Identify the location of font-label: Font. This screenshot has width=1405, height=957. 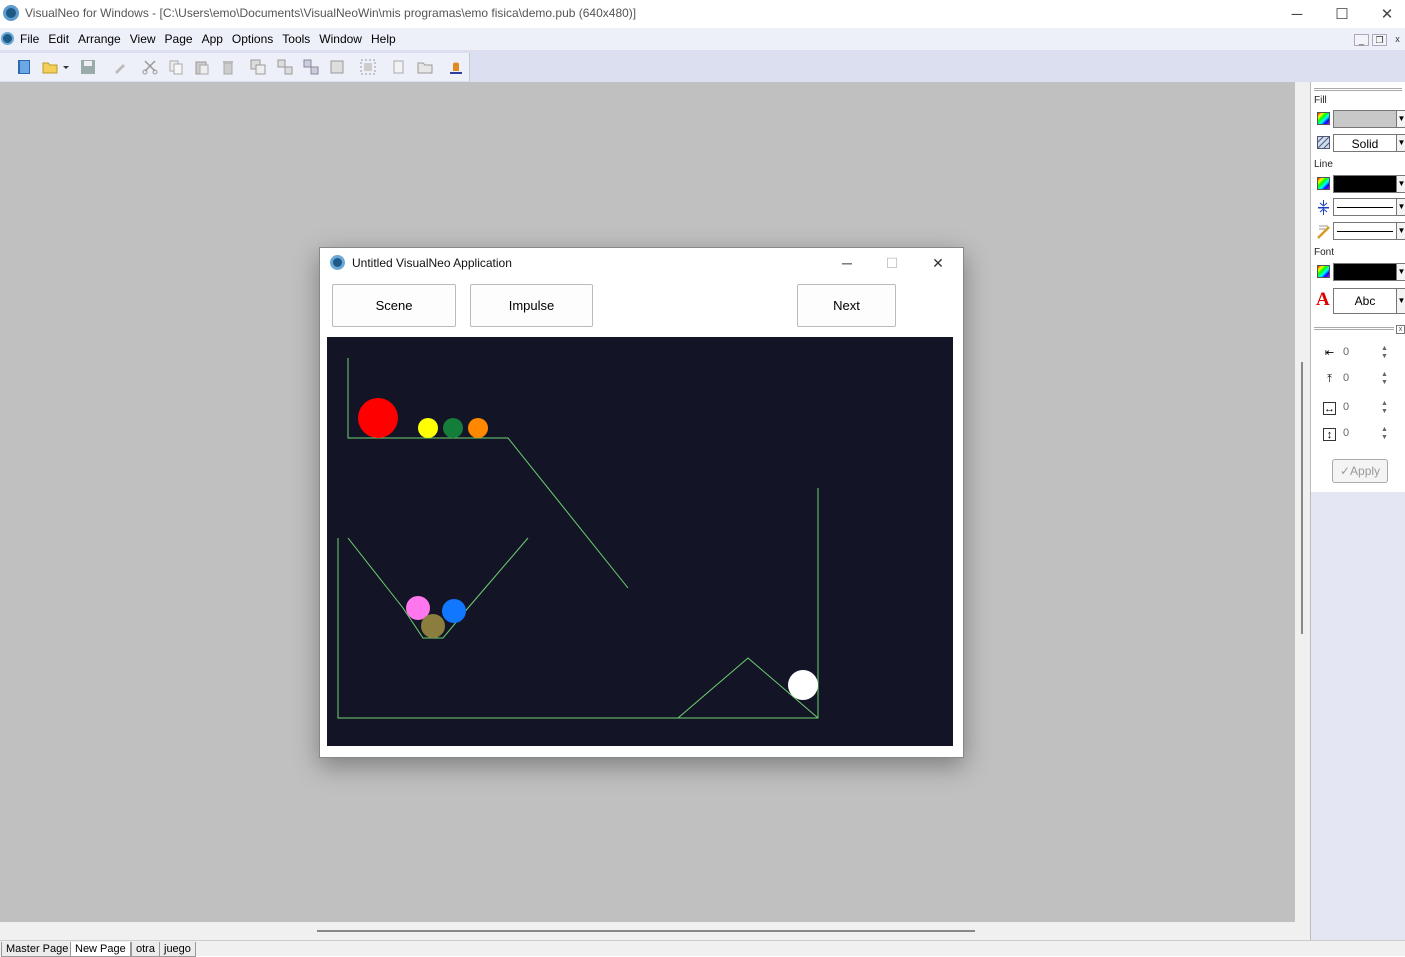
(1324, 252).